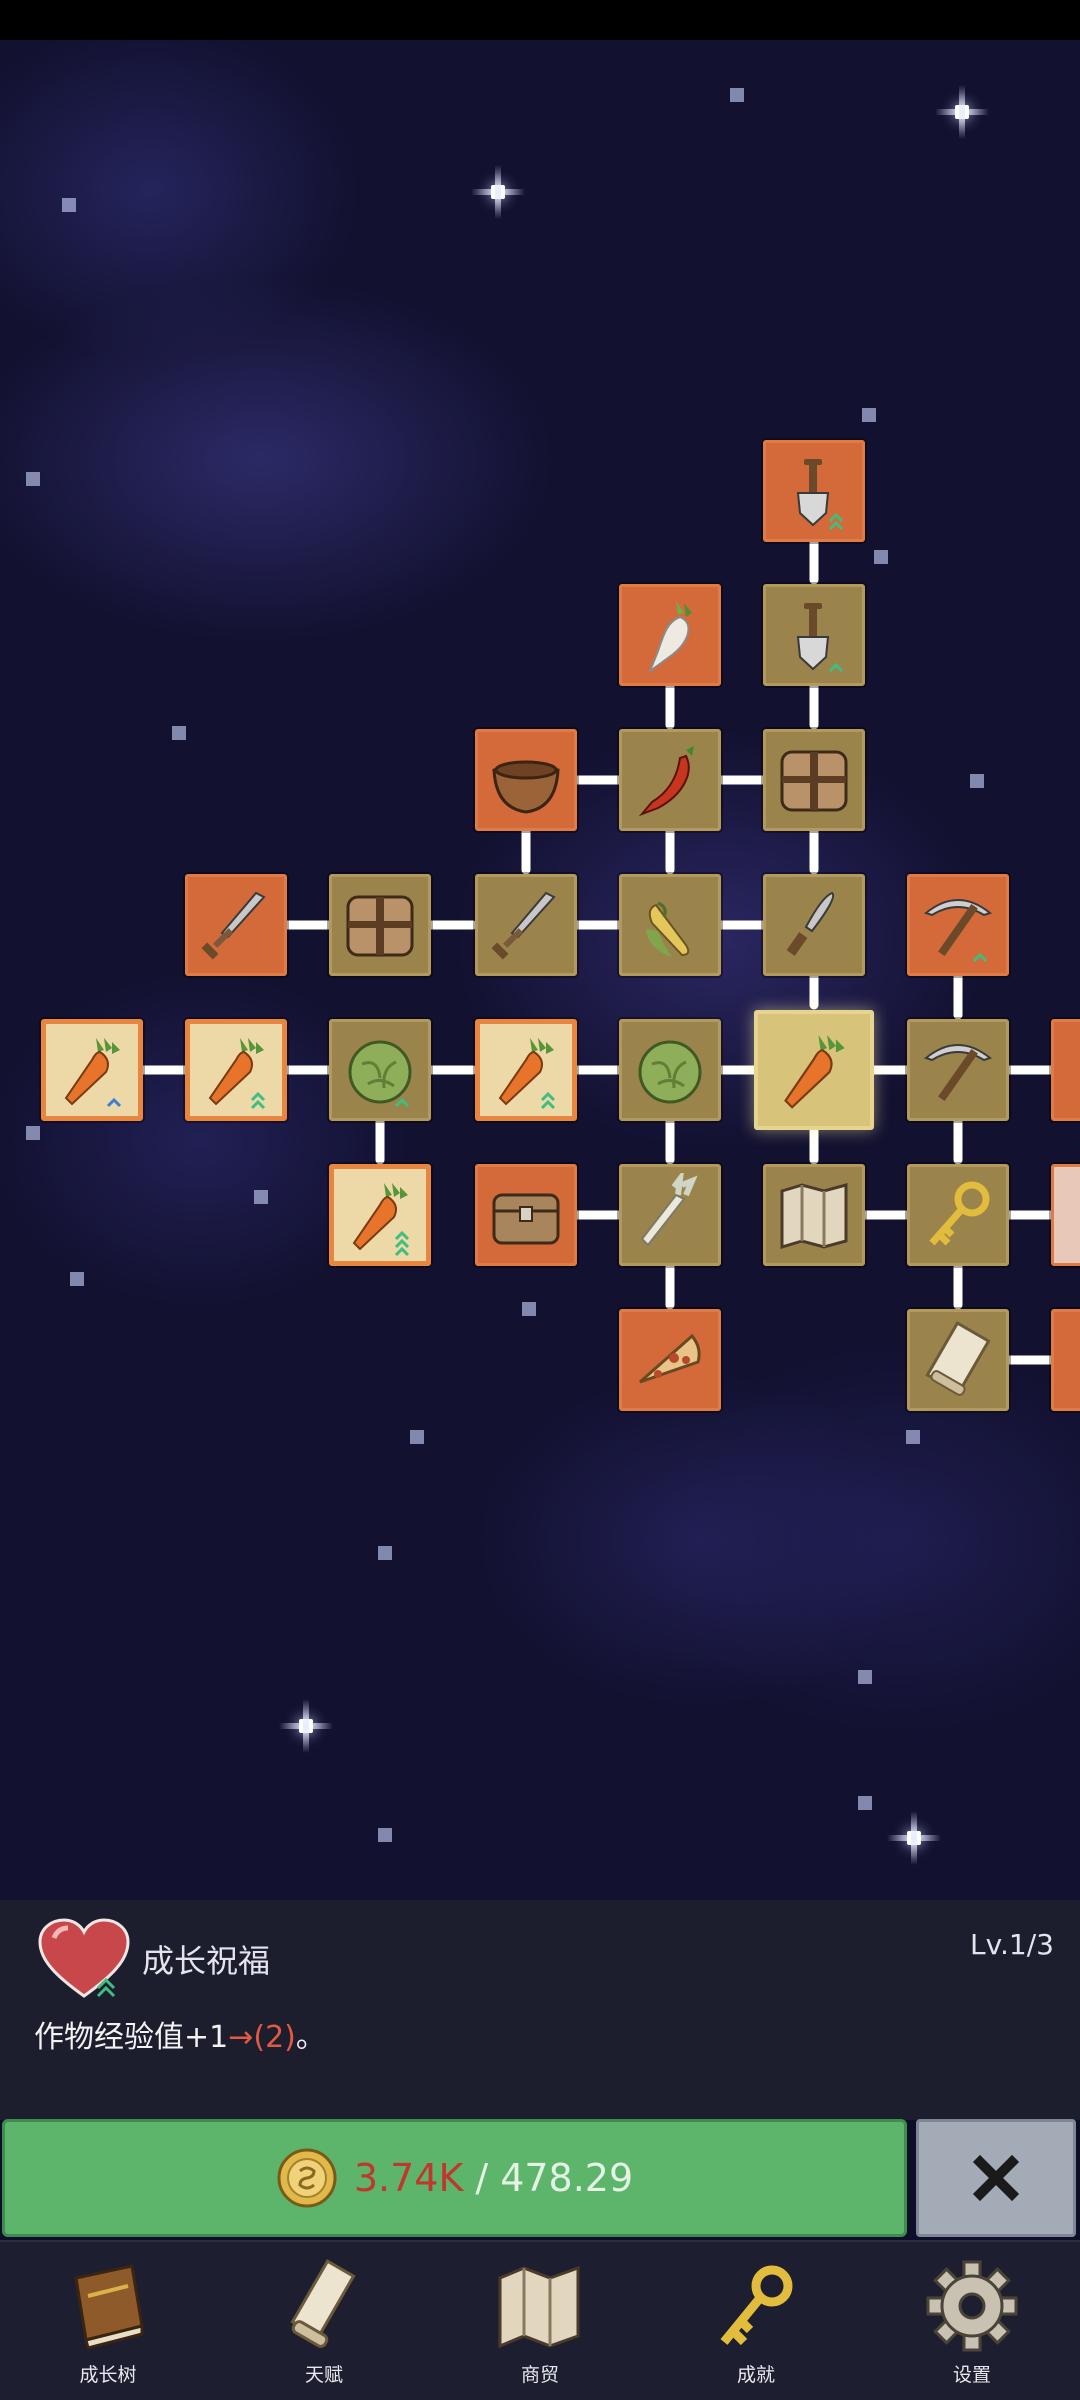 This screenshot has width=1080, height=2400. What do you see at coordinates (108, 2375) in the screenshot?
I see `tab-label: 成长树` at bounding box center [108, 2375].